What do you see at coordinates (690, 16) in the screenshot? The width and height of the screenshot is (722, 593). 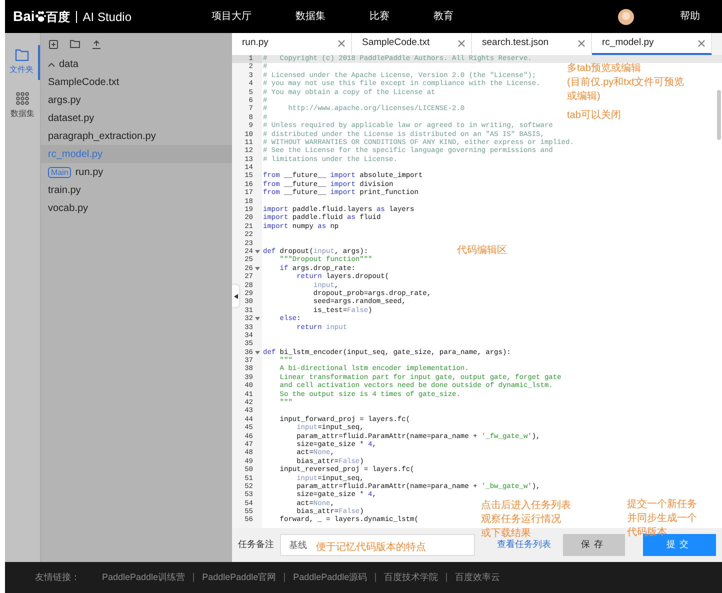 I see `help-link: 帮助` at bounding box center [690, 16].